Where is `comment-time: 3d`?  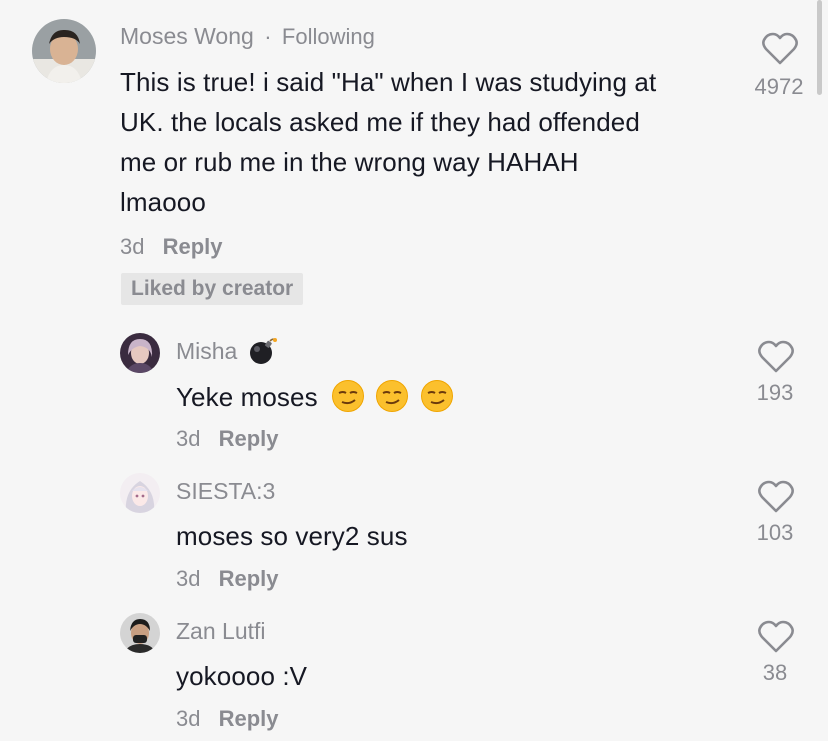 comment-time: 3d is located at coordinates (132, 246).